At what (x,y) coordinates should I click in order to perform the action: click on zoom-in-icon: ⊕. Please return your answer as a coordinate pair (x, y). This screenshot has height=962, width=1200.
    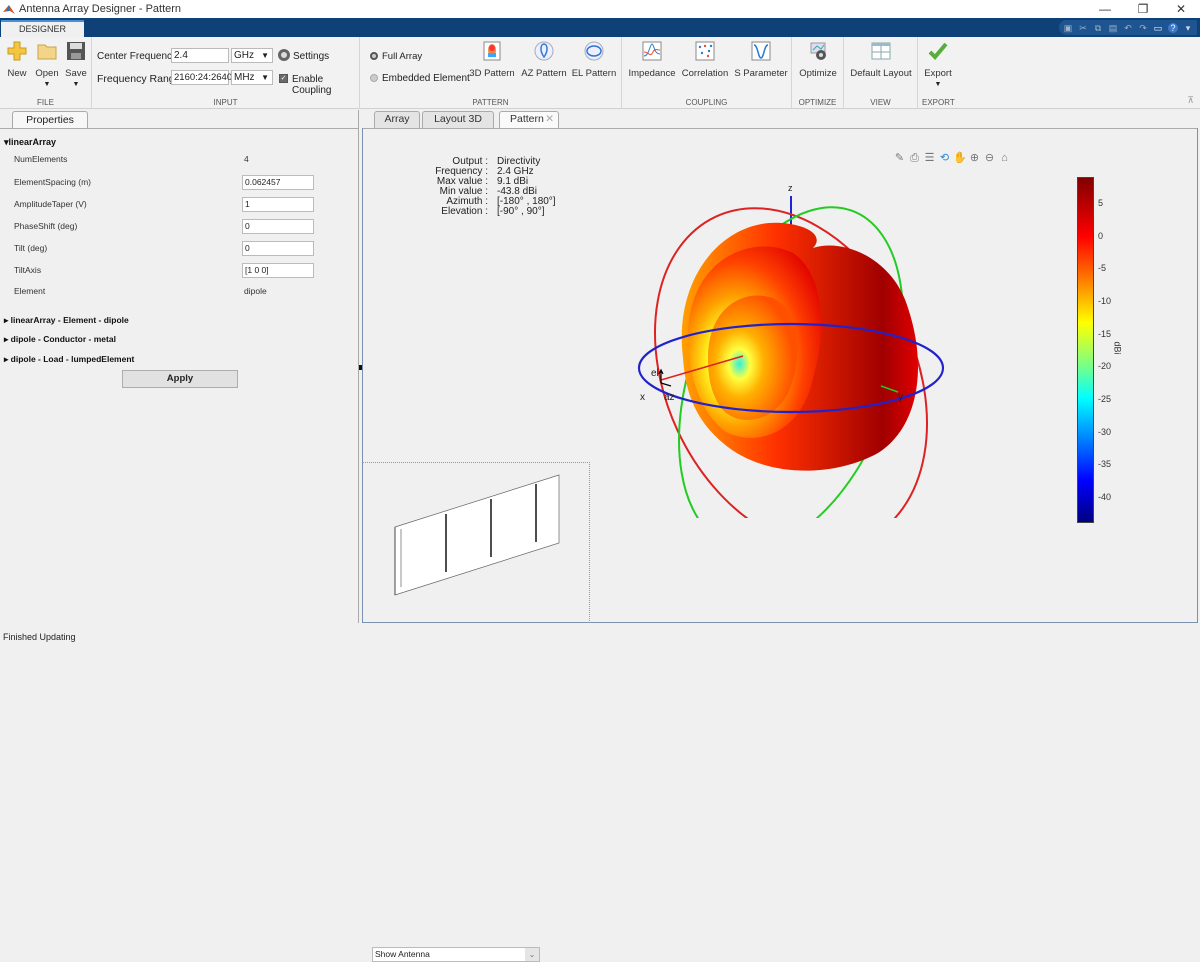
    Looking at the image, I should click on (974, 158).